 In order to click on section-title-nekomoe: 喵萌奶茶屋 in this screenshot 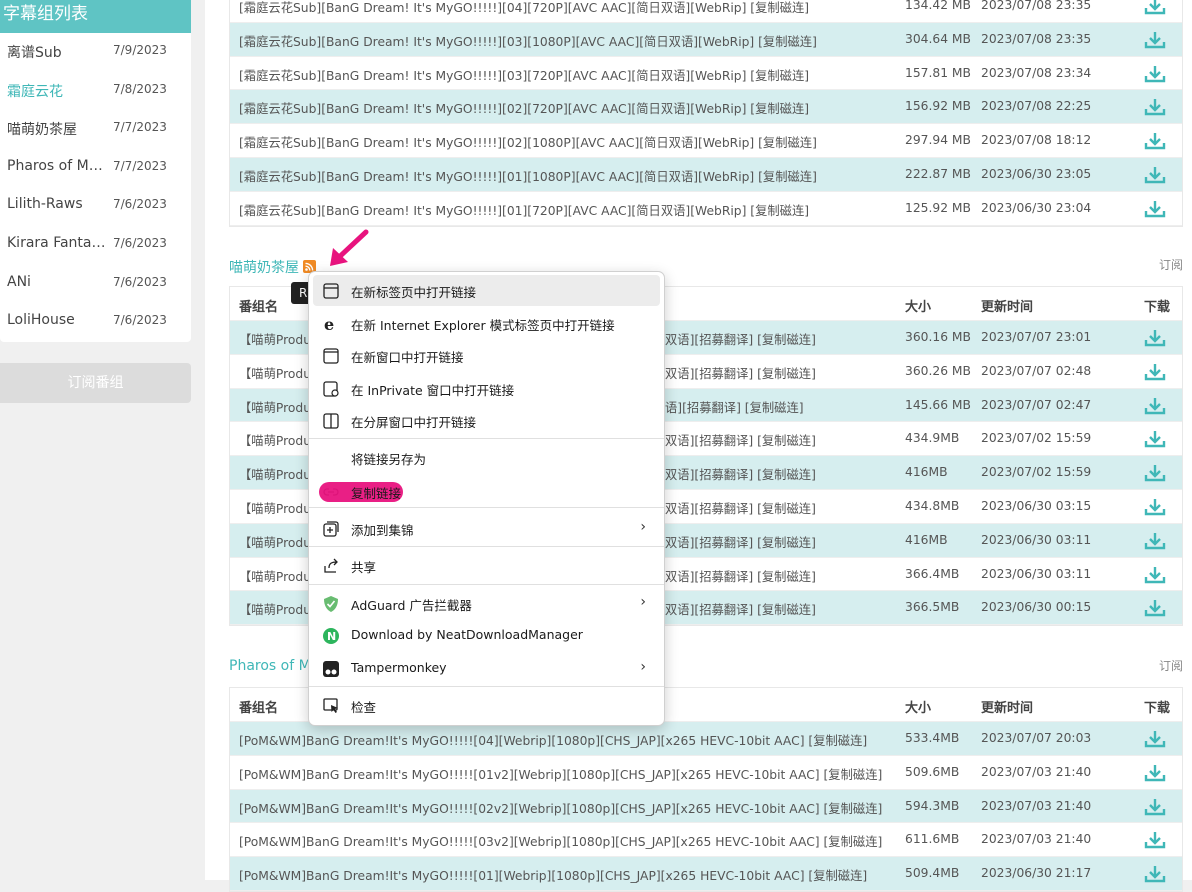, I will do `click(272, 267)`.